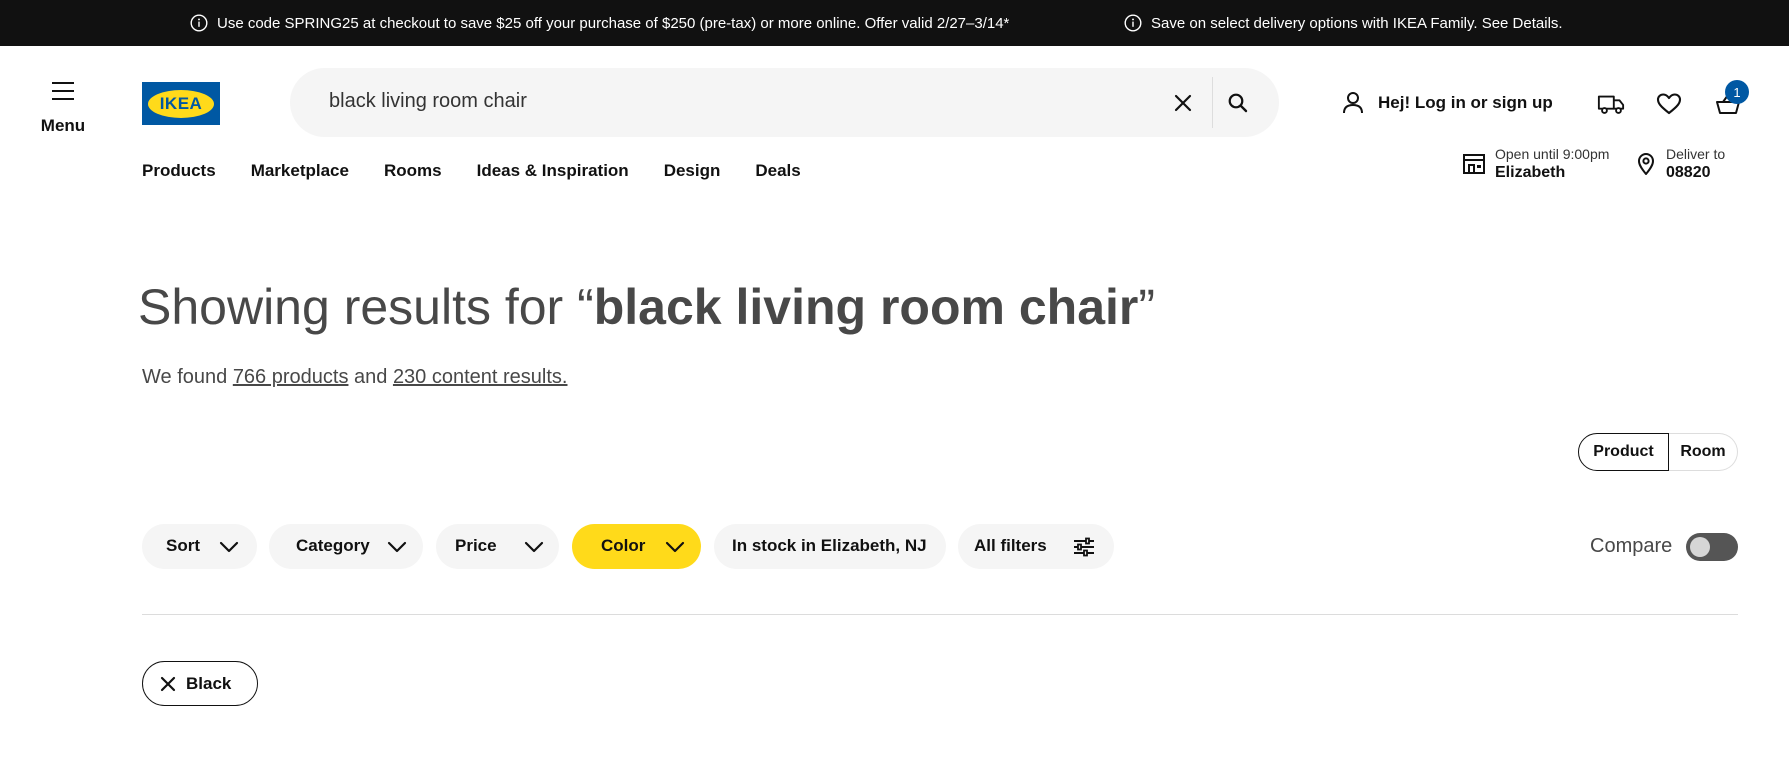  I want to click on color-filter-button: Color, so click(636, 546).